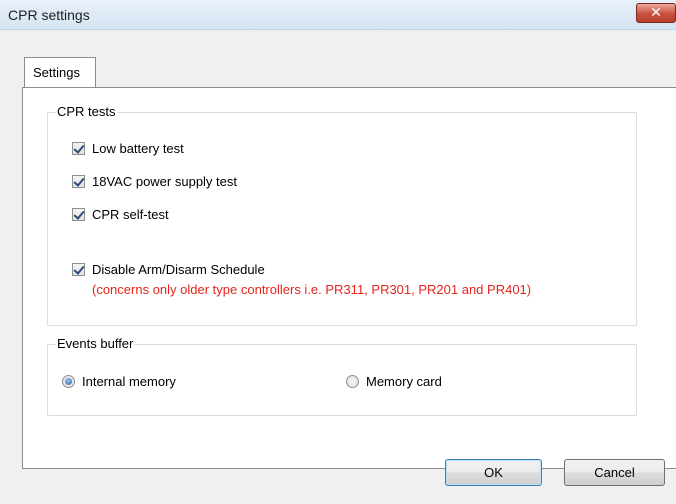 This screenshot has width=676, height=504. I want to click on title-bar: CPR settings ✕, so click(338, 15).